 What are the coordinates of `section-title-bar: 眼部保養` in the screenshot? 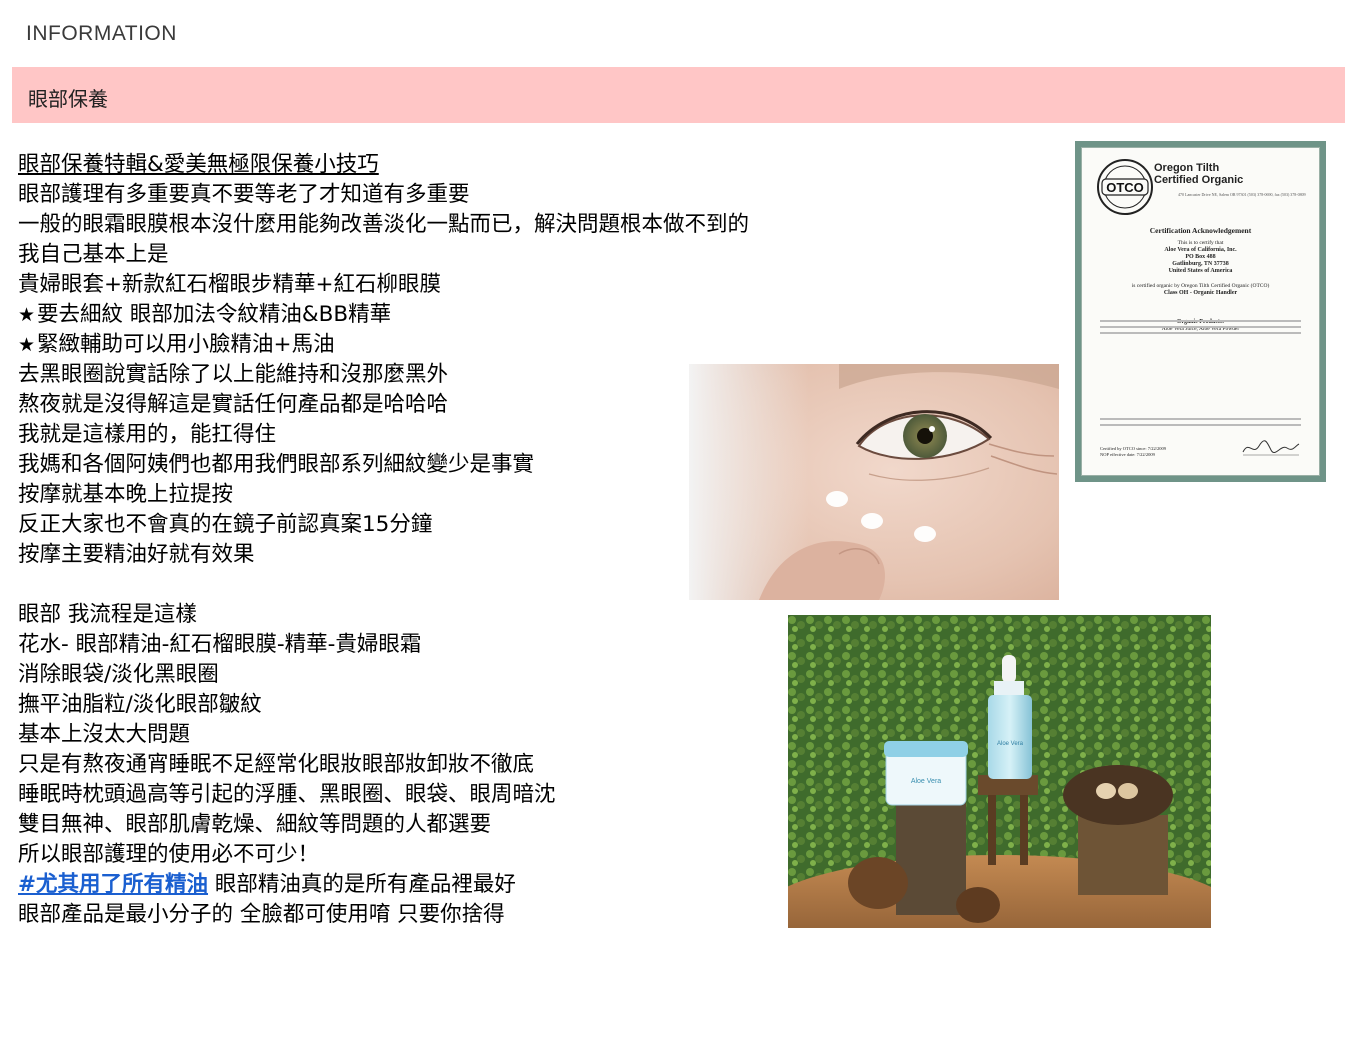 It's located at (678, 95).